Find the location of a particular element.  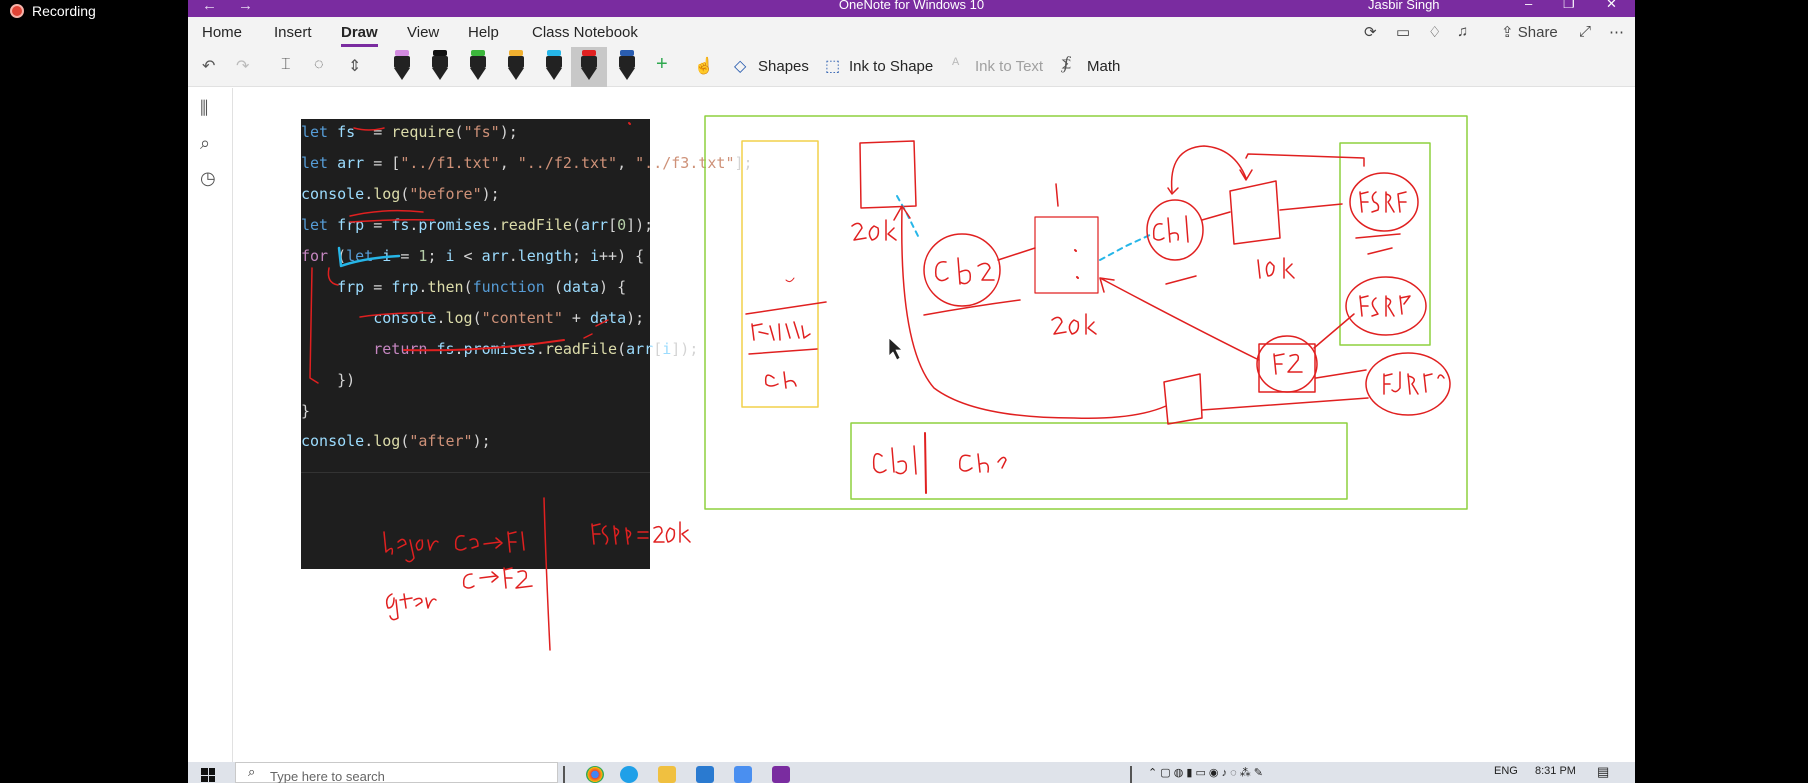

ink-highlight-loop is located at coordinates (369, 257).